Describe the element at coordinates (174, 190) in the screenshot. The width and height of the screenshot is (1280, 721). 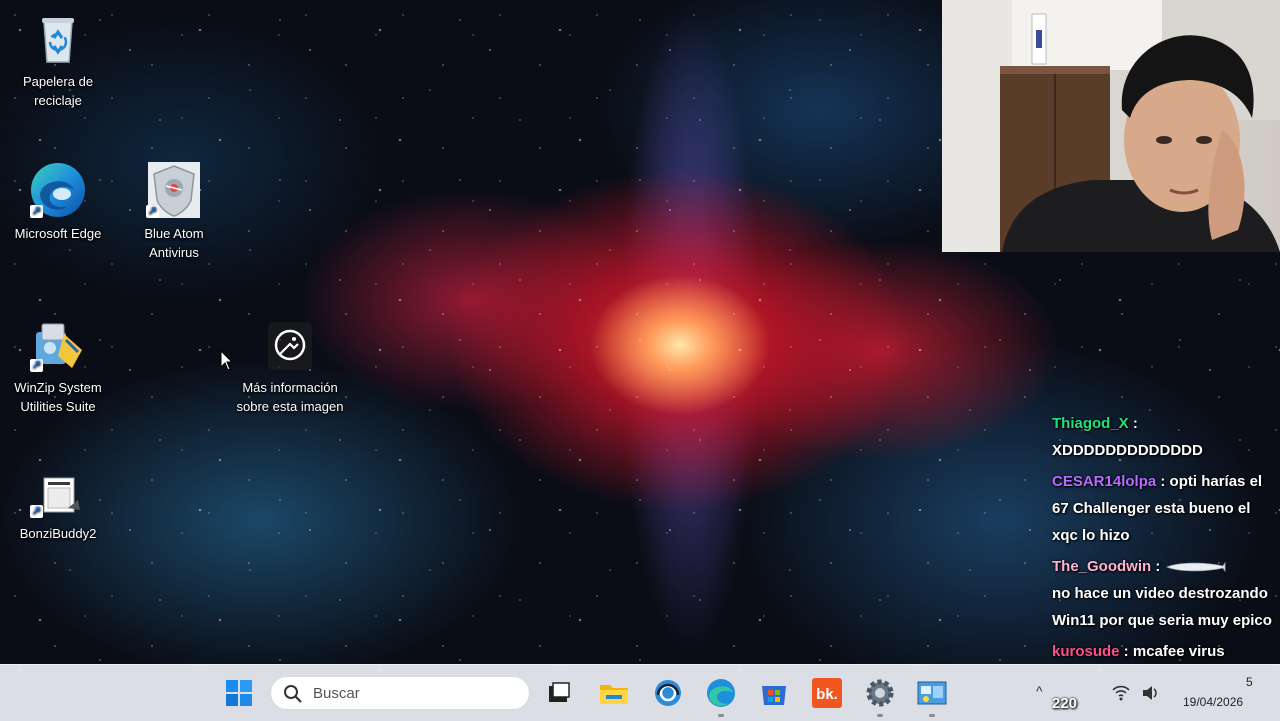
I see `antivirus-shield-icon: ↗` at that location.